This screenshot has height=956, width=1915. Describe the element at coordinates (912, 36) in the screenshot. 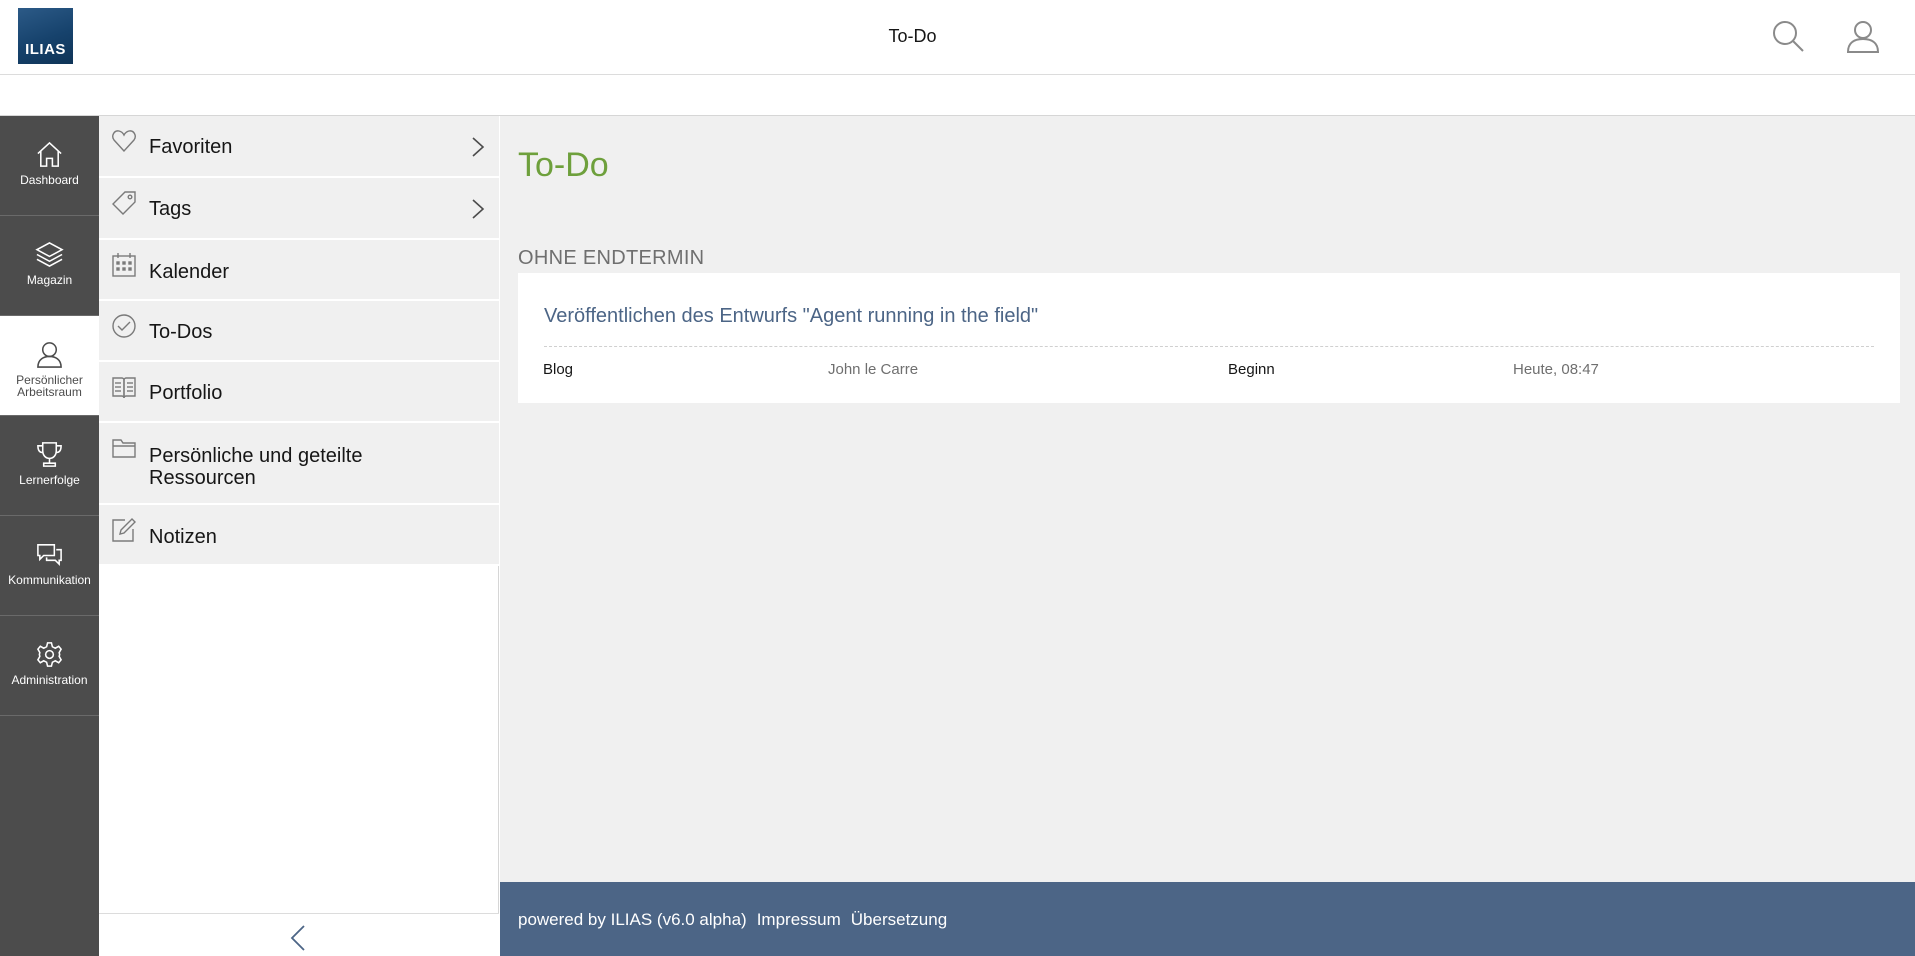

I see `page-header-title: To-Do` at that location.